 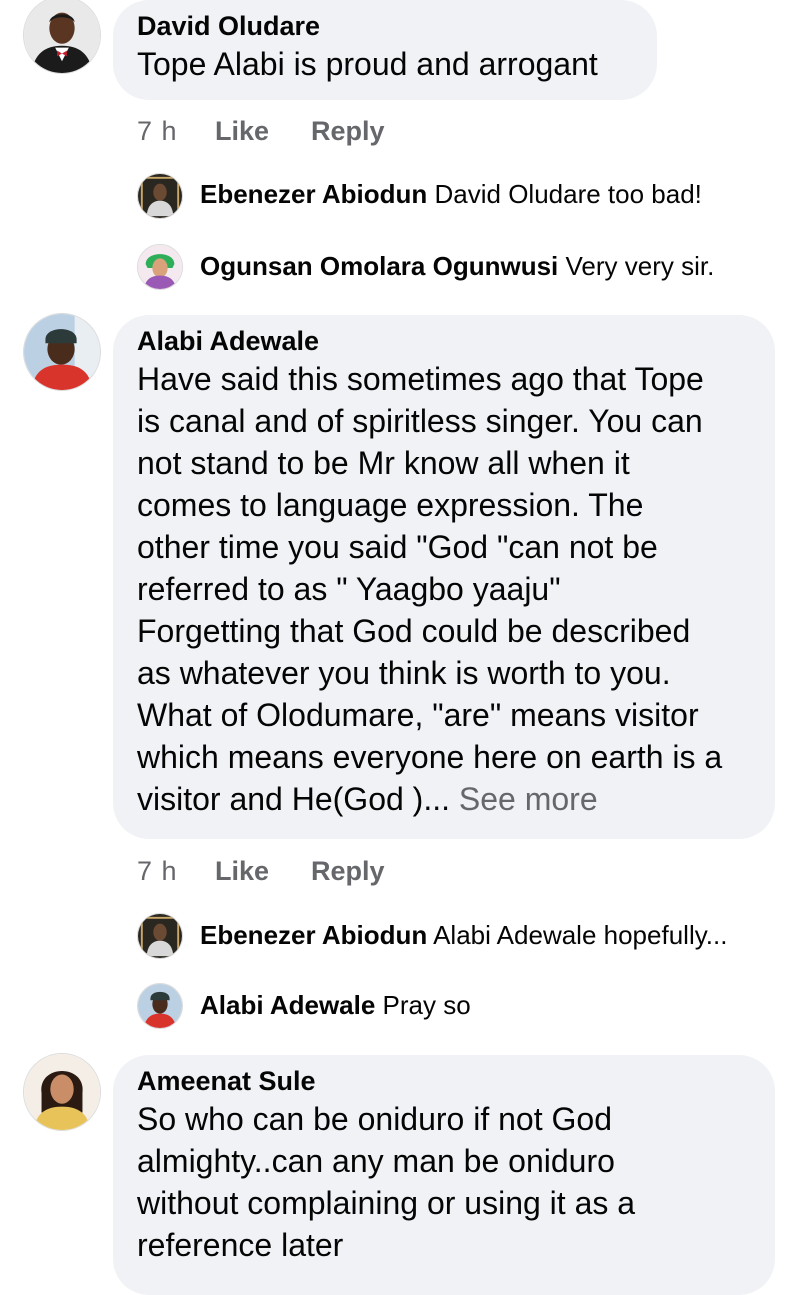 I want to click on reply-text: David Oludare too bad!, so click(x=568, y=194).